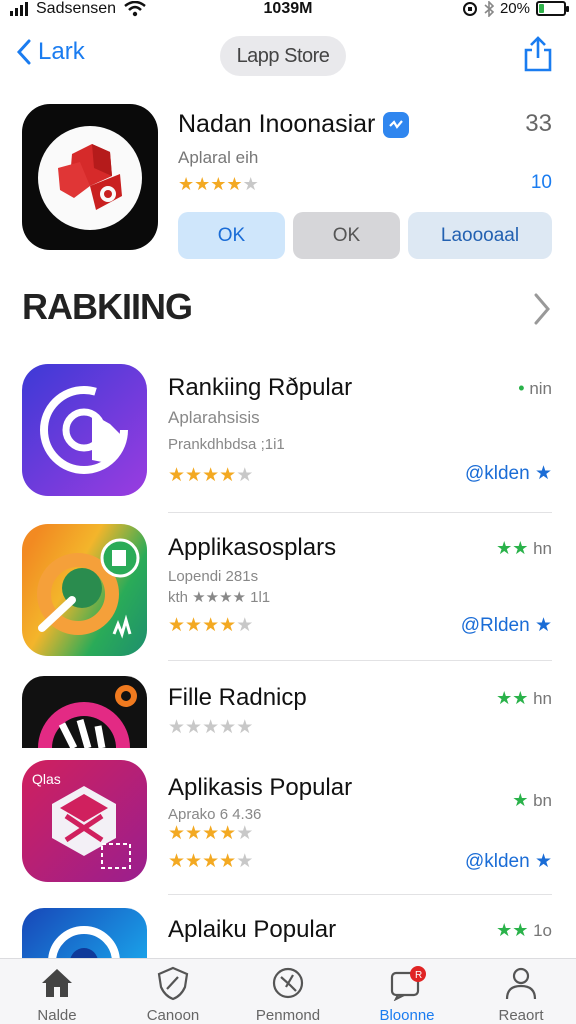 The height and width of the screenshot is (1024, 576). What do you see at coordinates (538, 123) in the screenshot?
I see `corner-mark: 33` at bounding box center [538, 123].